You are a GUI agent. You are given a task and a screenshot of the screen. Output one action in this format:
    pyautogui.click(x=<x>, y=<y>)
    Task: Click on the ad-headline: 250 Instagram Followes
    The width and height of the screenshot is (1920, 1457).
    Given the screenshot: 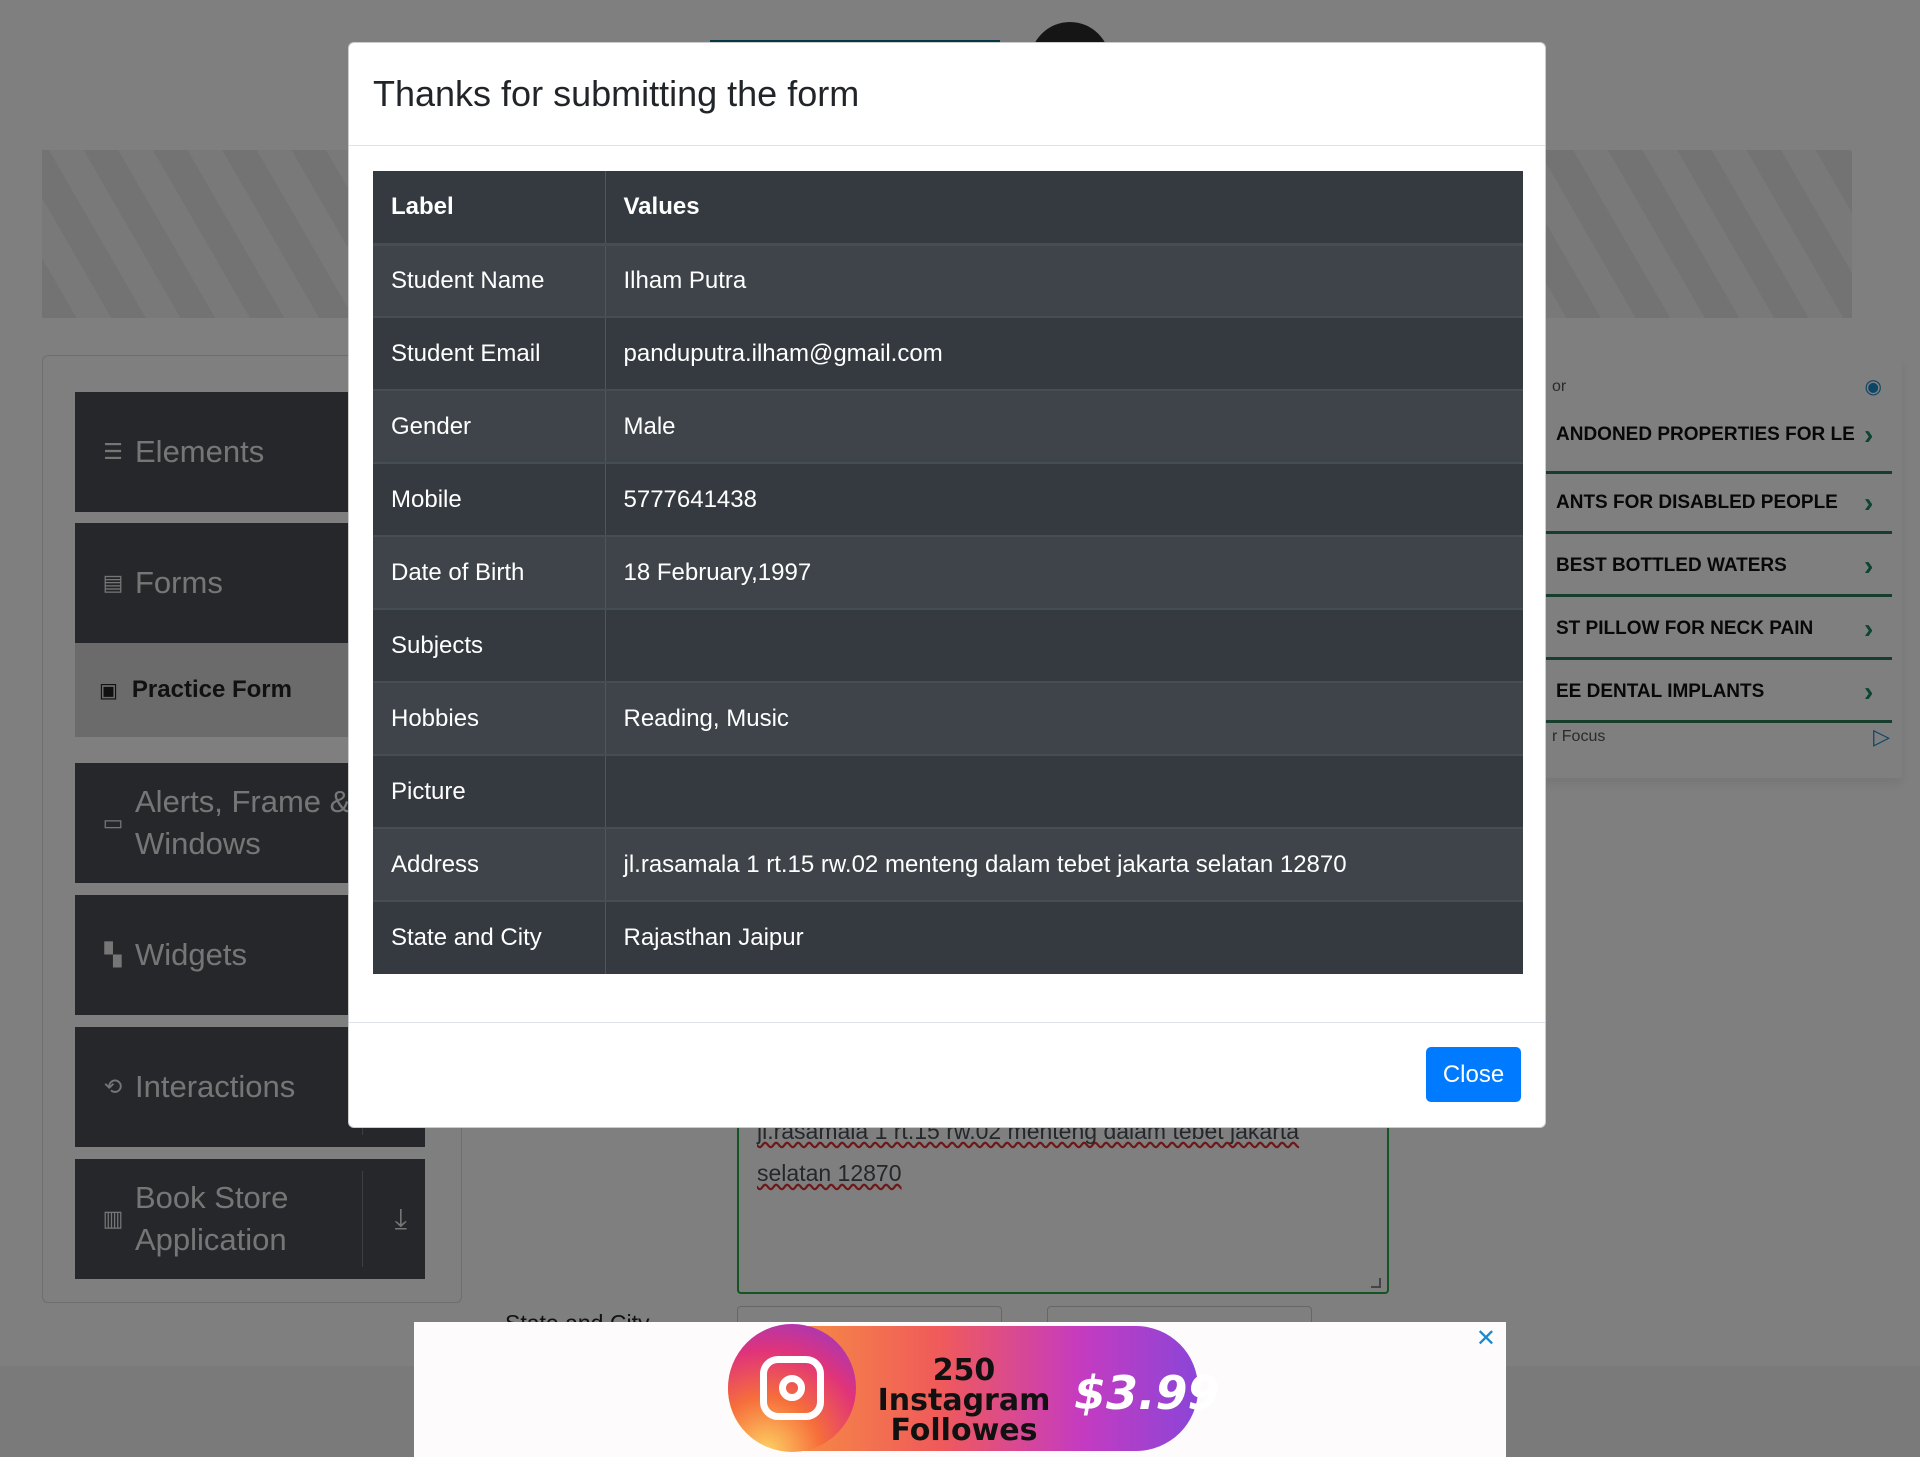 What is the action you would take?
    pyautogui.click(x=964, y=1401)
    